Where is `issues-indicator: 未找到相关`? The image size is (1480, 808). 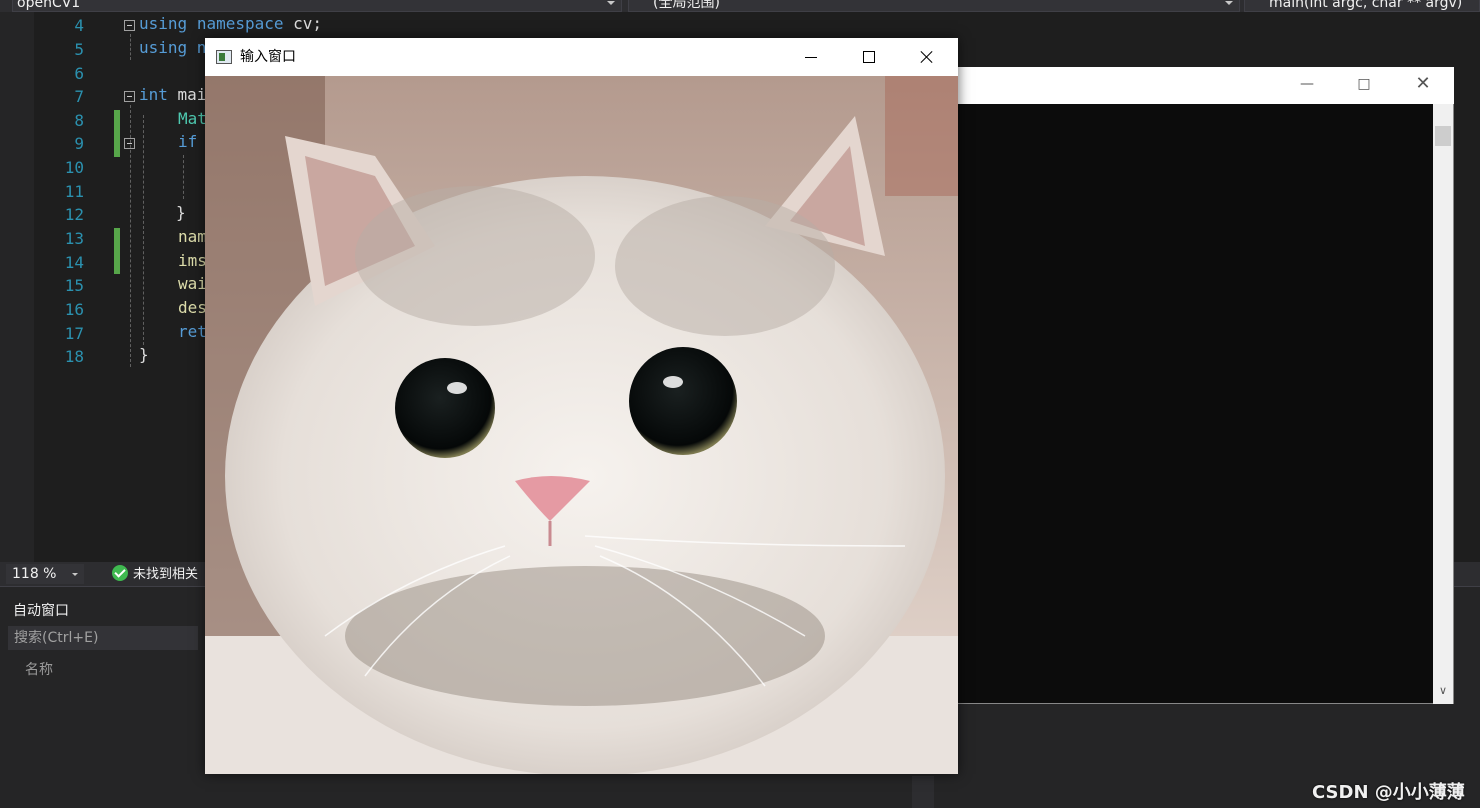
issues-indicator: 未找到相关 is located at coordinates (155, 575).